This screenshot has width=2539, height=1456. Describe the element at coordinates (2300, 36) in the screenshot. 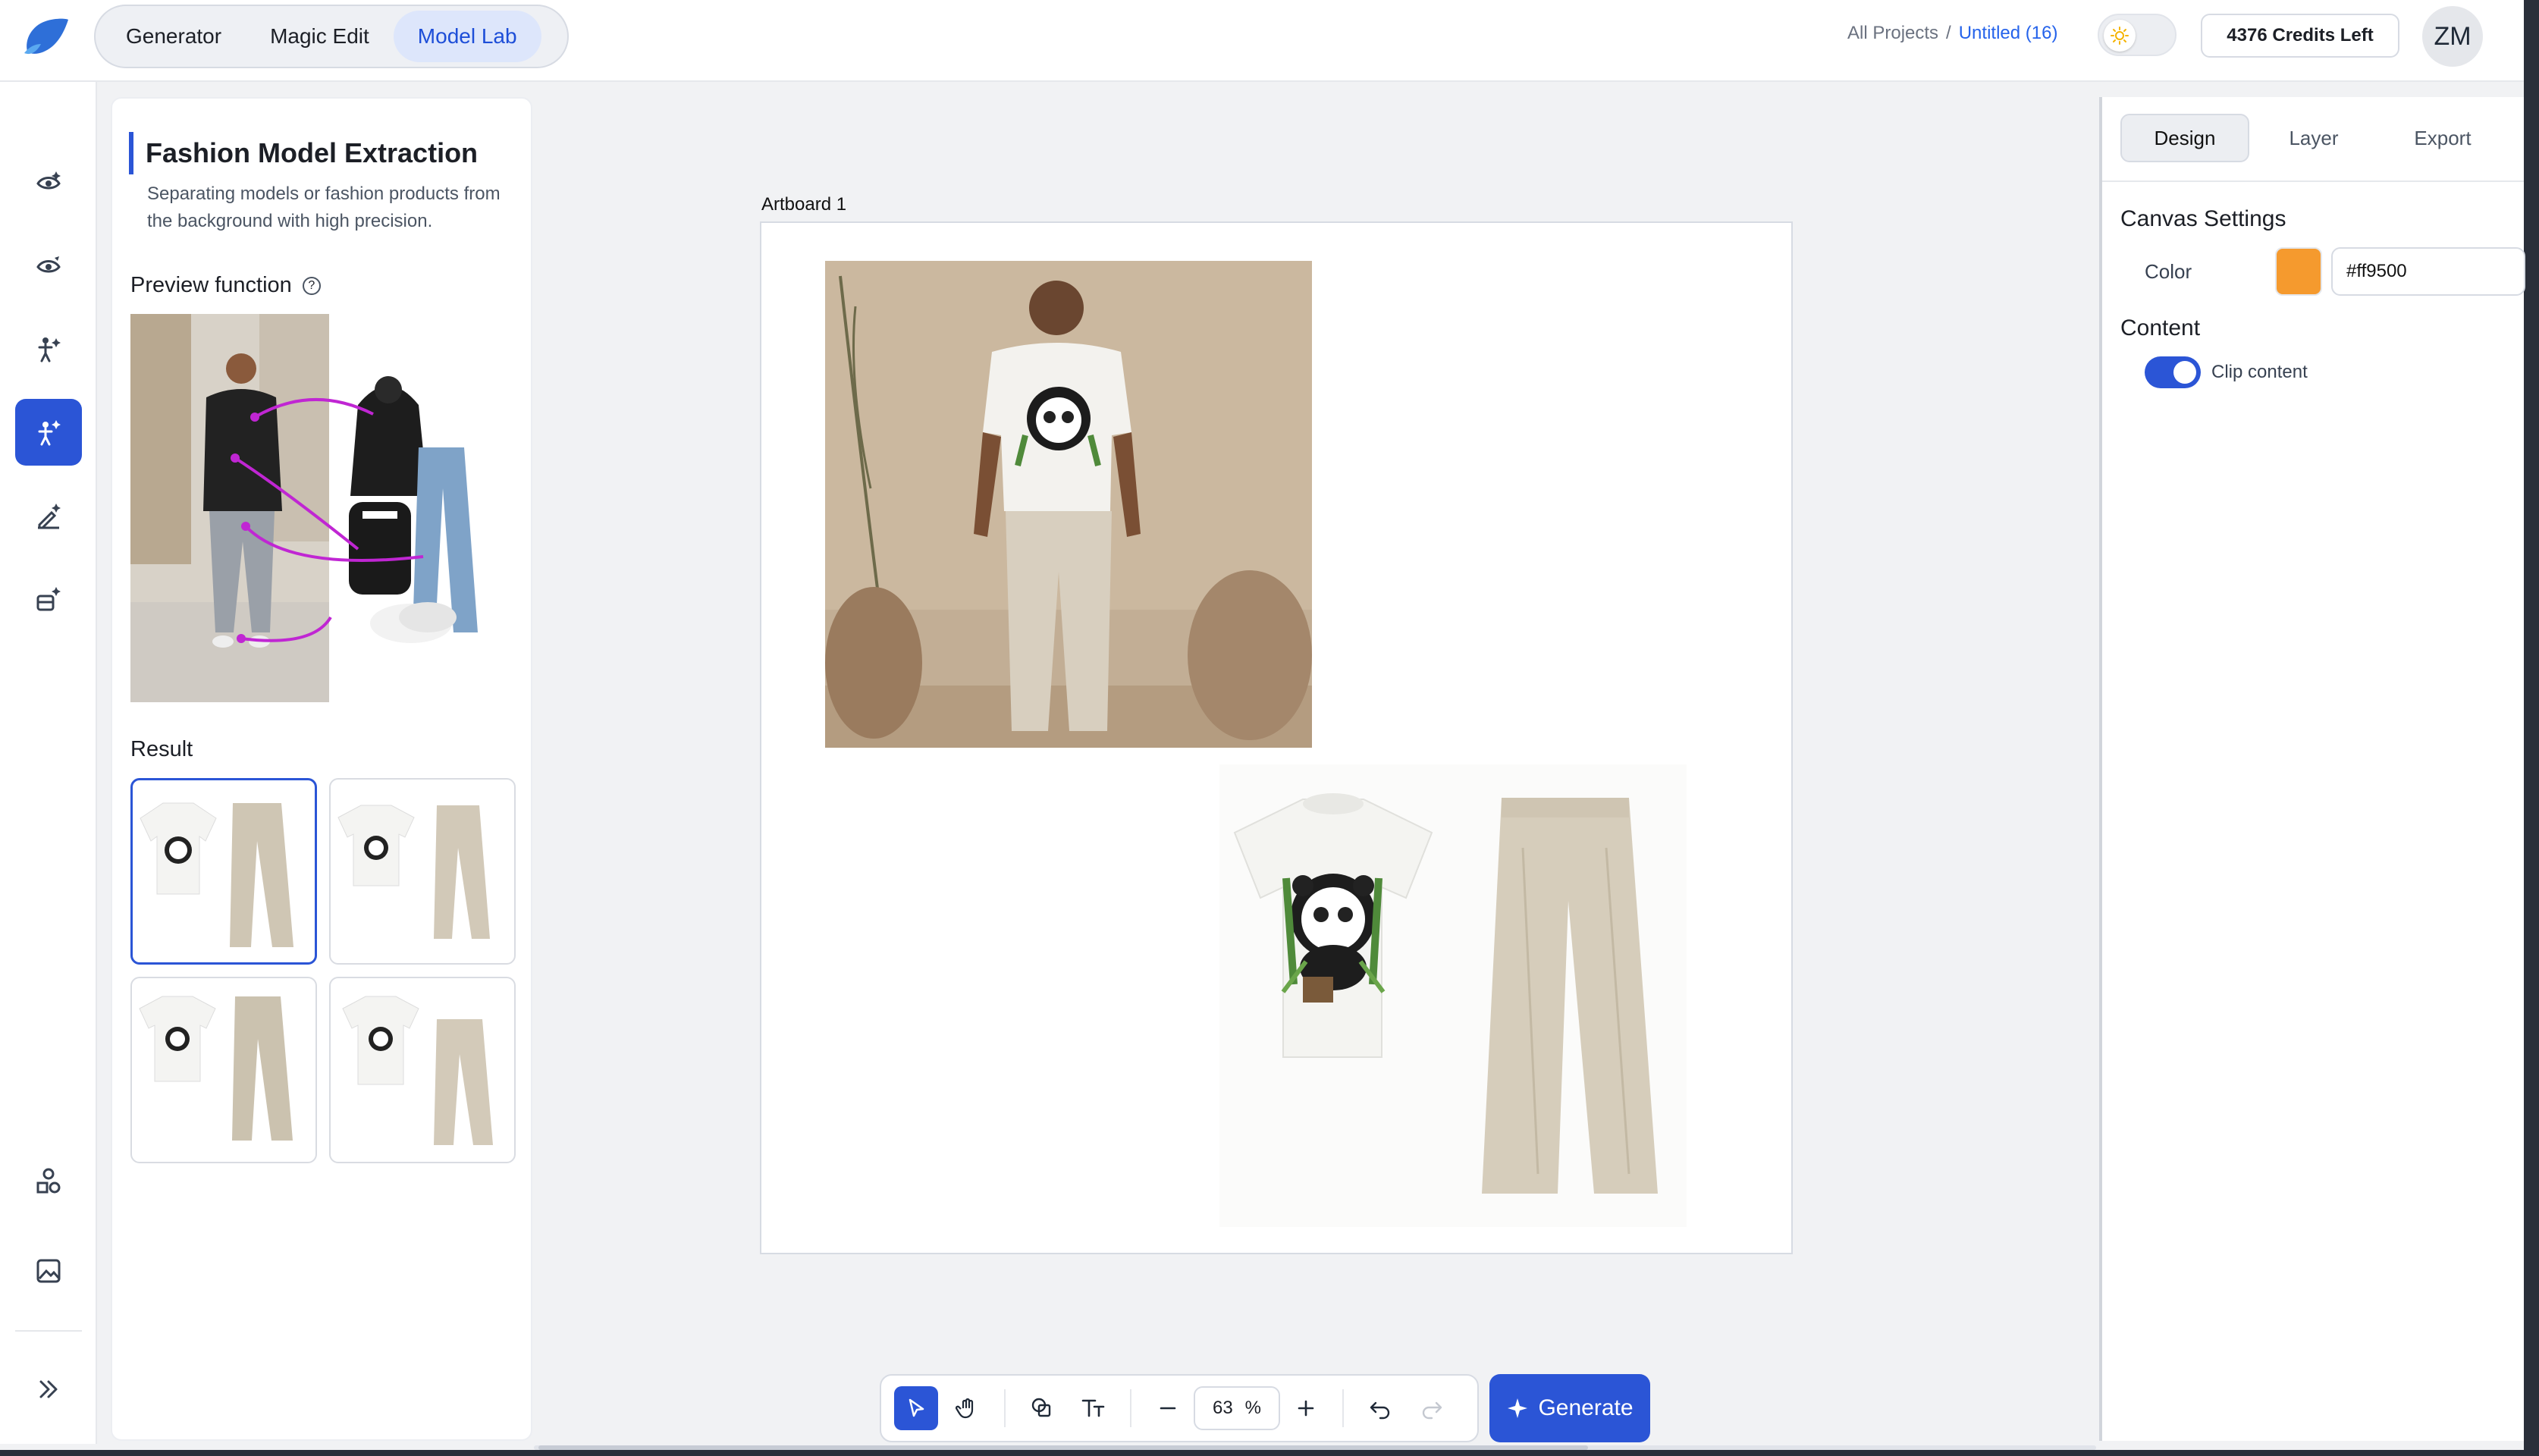

I see `credits-badge: 4376 Credits Left` at that location.